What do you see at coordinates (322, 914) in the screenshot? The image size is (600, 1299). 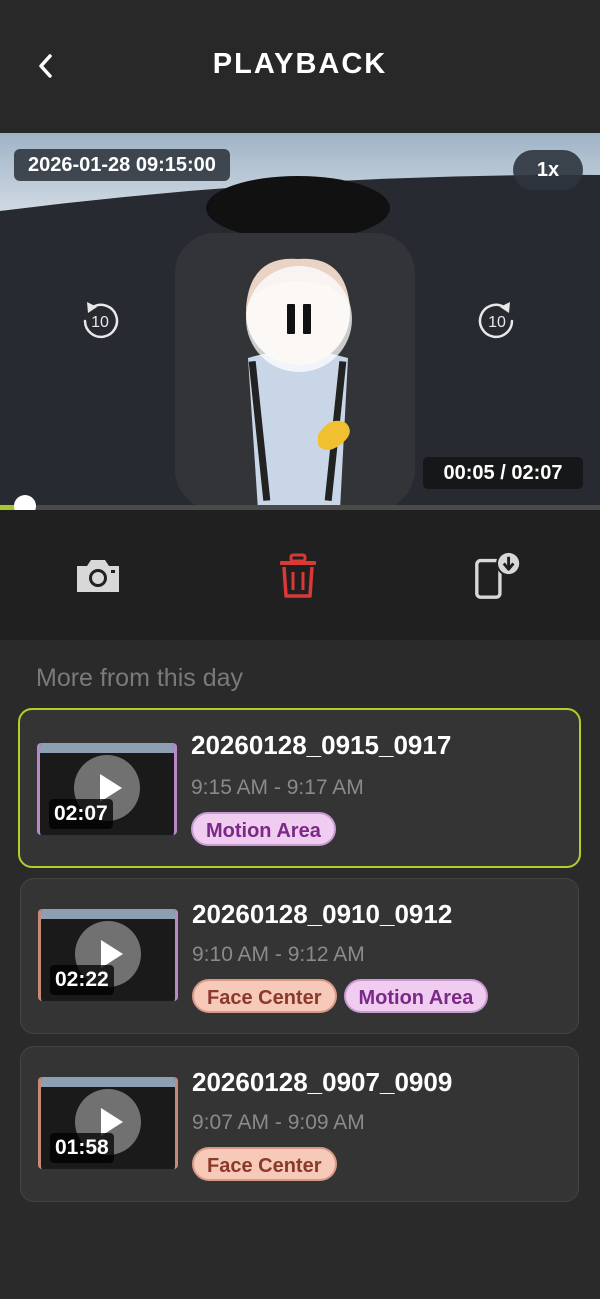 I see `clip-name: 20260128_0910_0912` at bounding box center [322, 914].